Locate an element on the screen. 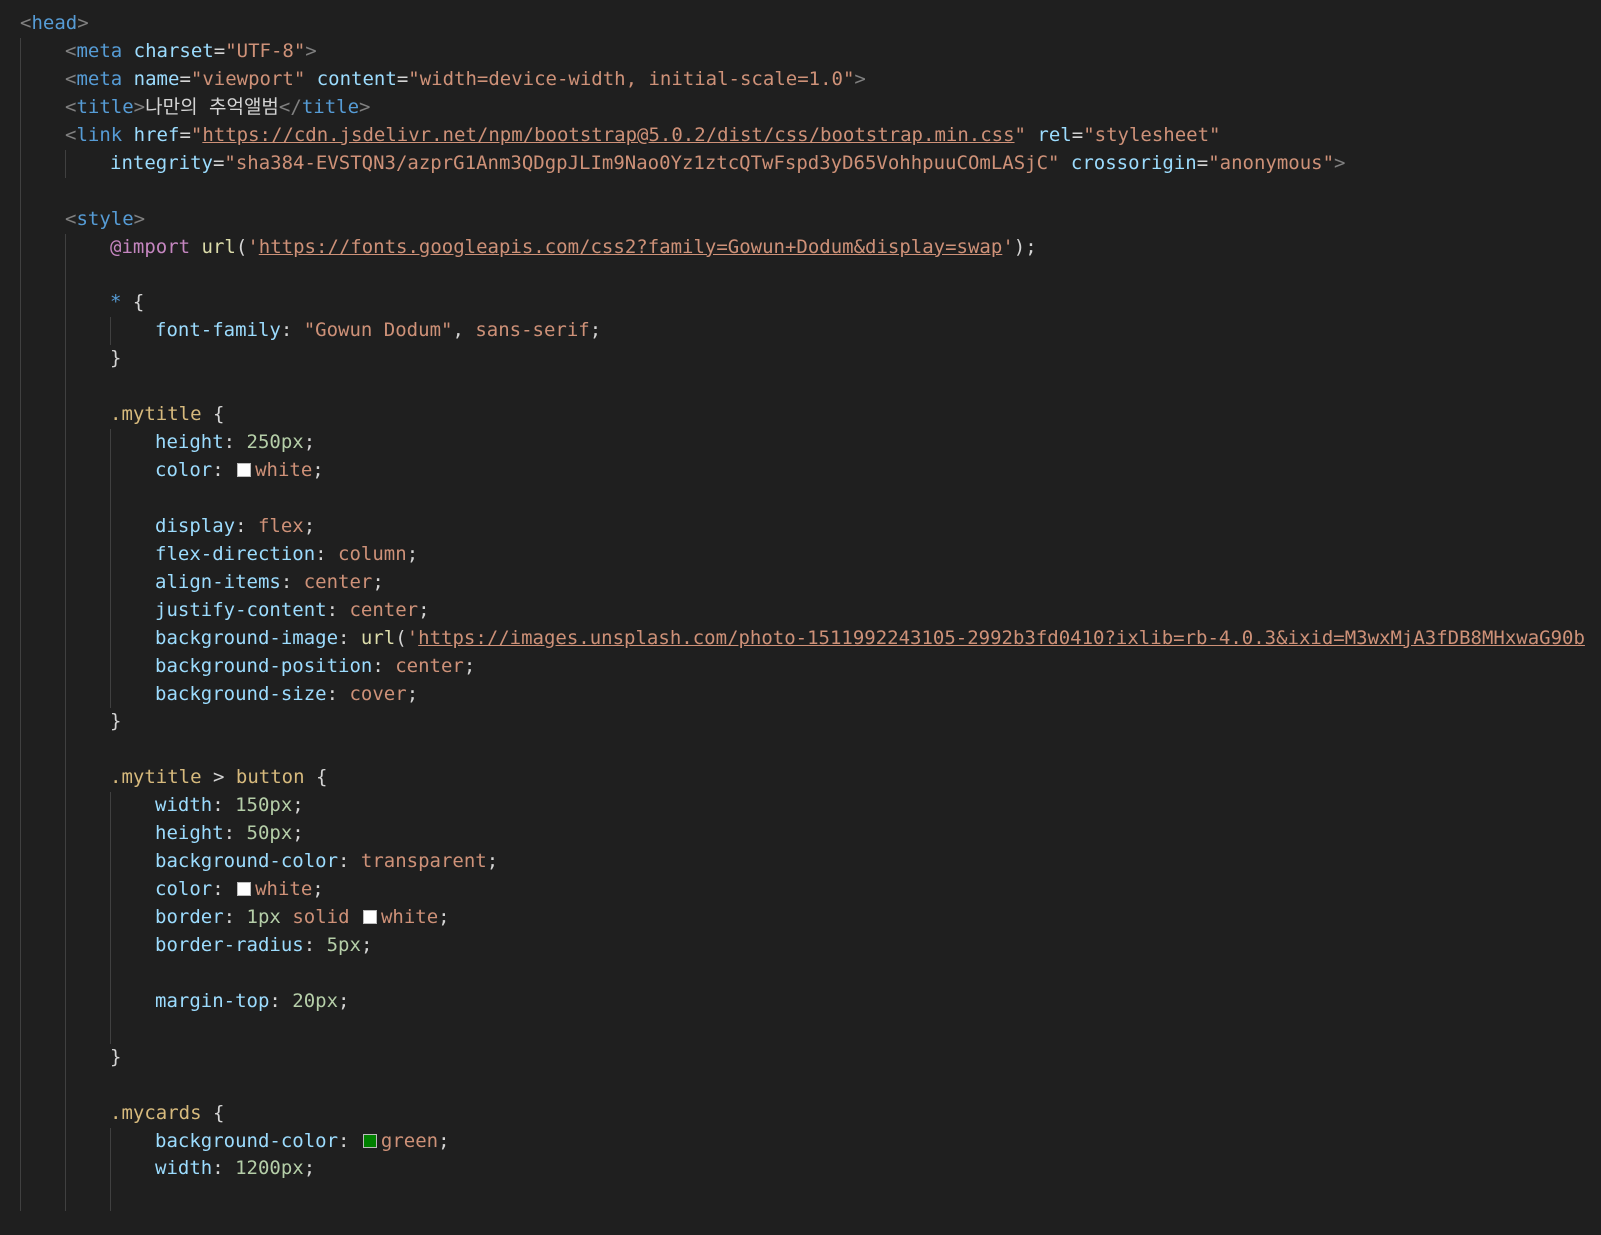  code-text: .mytitle { is located at coordinates (167, 415).